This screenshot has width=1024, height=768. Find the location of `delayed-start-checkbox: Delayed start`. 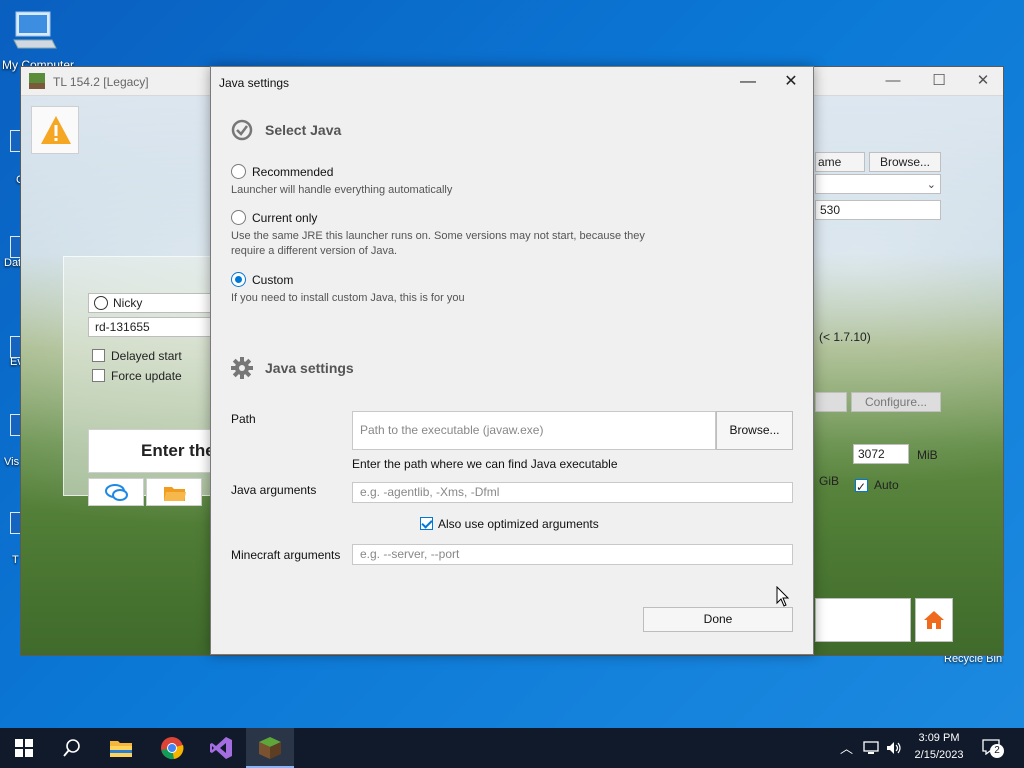

delayed-start-checkbox: Delayed start is located at coordinates (137, 356).